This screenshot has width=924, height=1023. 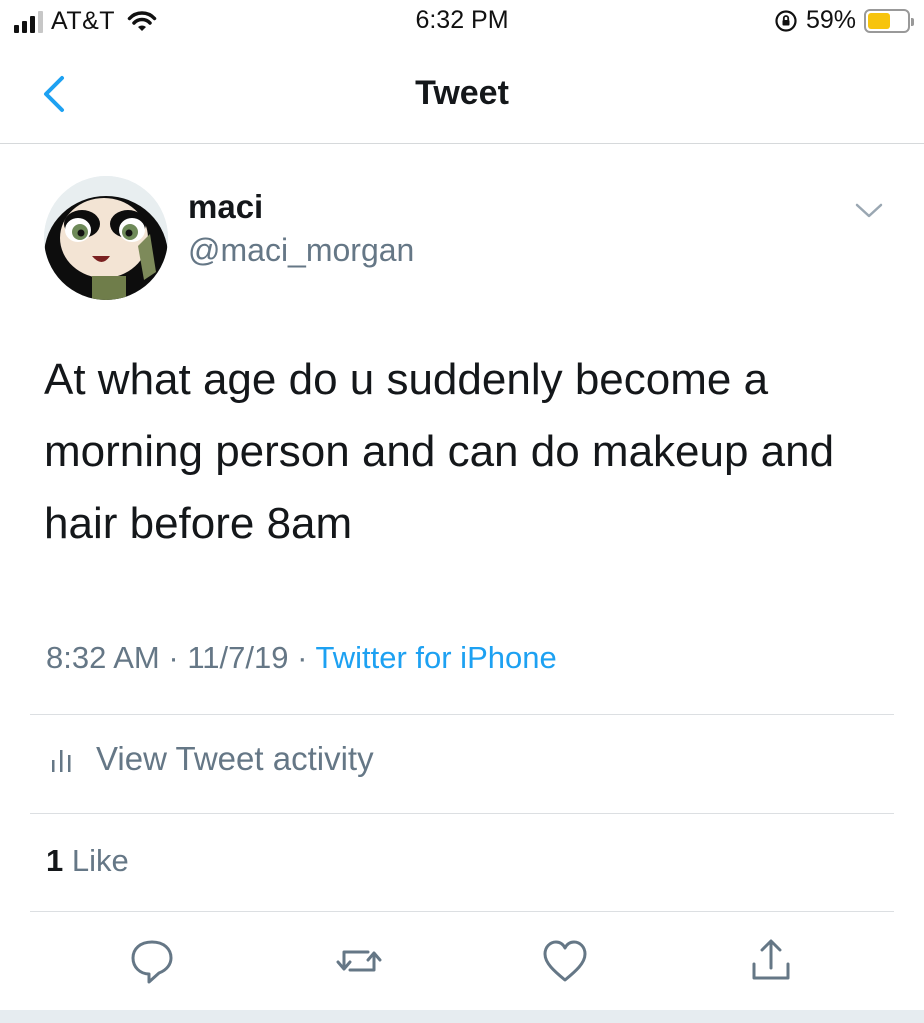 I want to click on status-bar: AT&T 6:32 PM 59%, so click(x=462, y=22).